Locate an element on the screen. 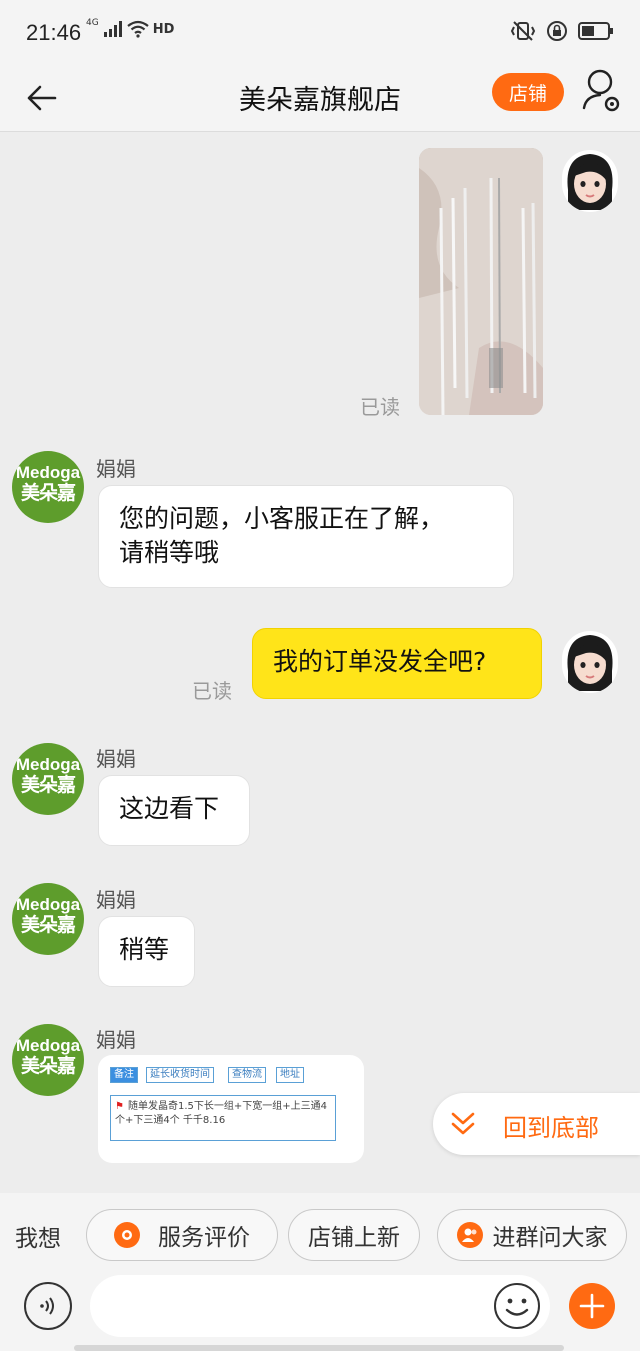 This screenshot has width=640, height=1351. message-bubble: 您的问题，小客服正在了解， 请稍等哦 is located at coordinates (306, 536).